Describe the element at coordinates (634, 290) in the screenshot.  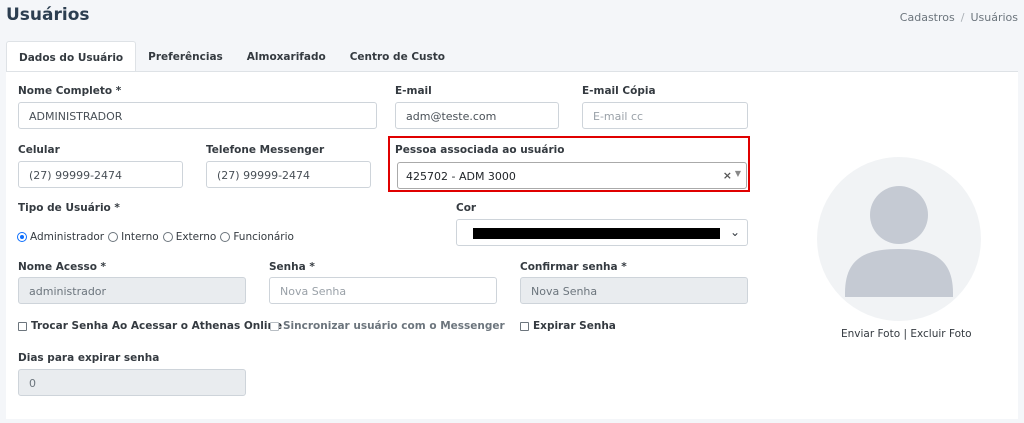
I see `confirmar-senha-input: Nova Senha` at that location.